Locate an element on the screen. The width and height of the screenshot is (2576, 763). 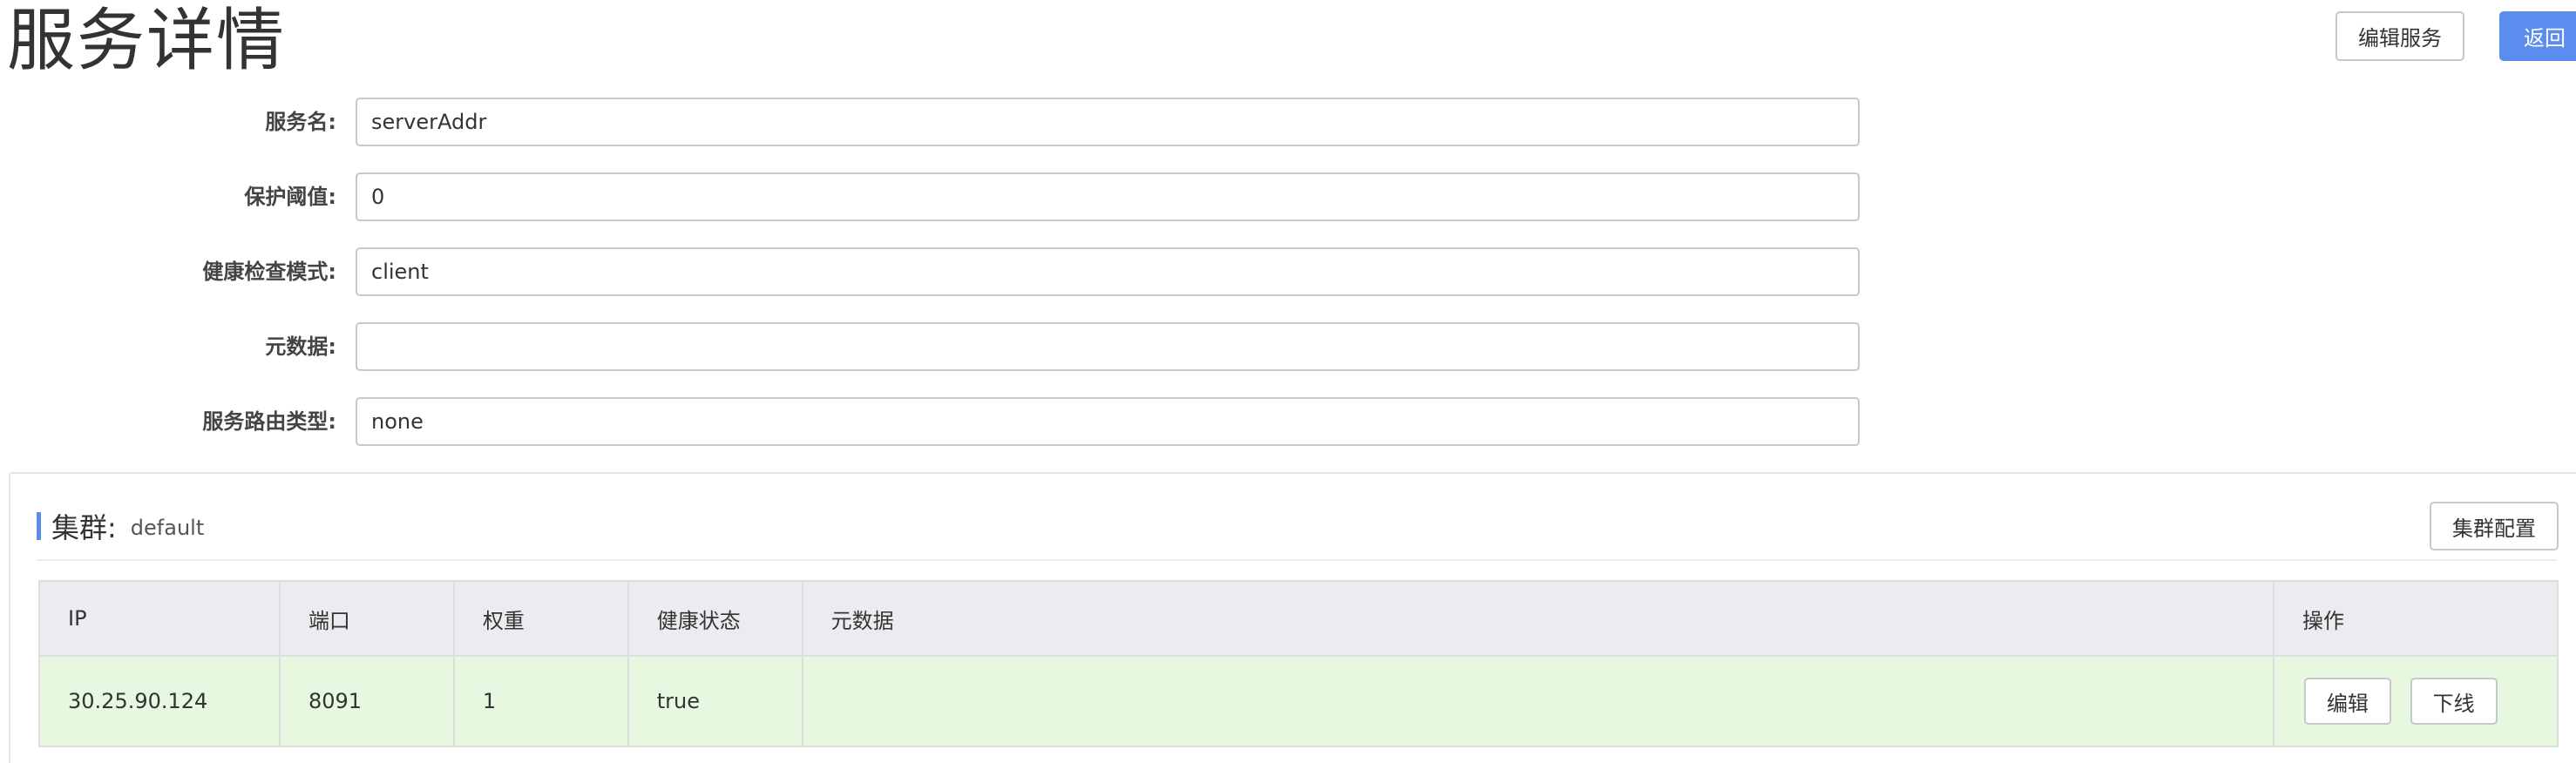
protect-threshold-label: 保护阈值: is located at coordinates (290, 197).